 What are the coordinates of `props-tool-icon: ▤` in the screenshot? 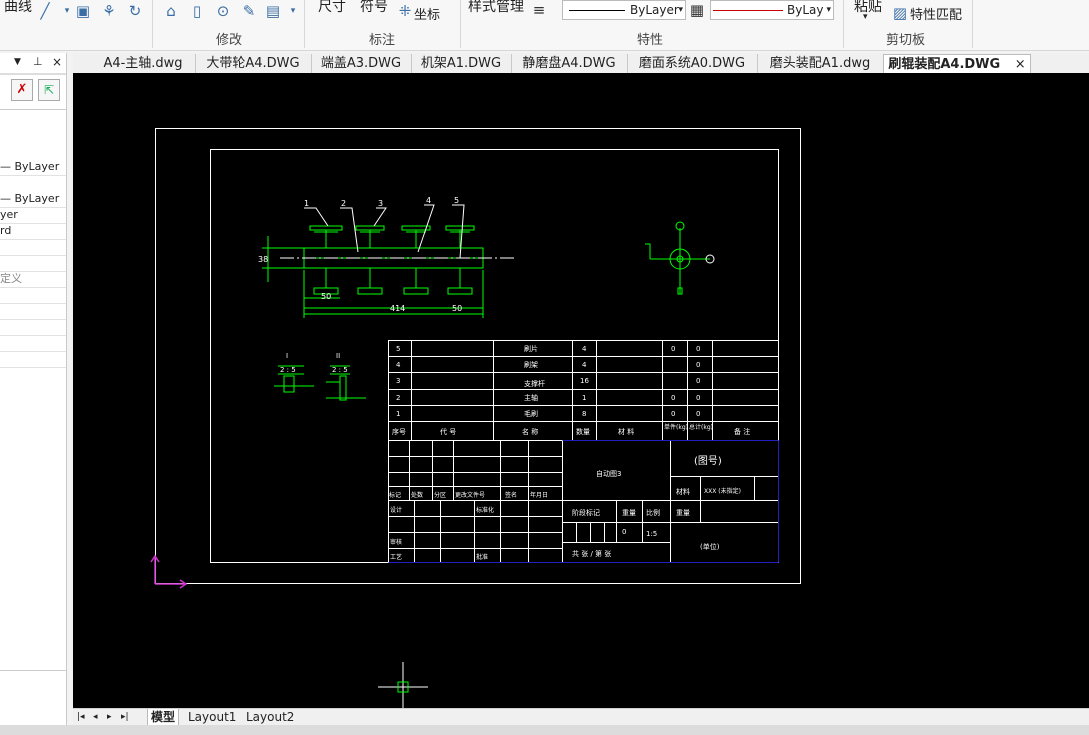 It's located at (273, 11).